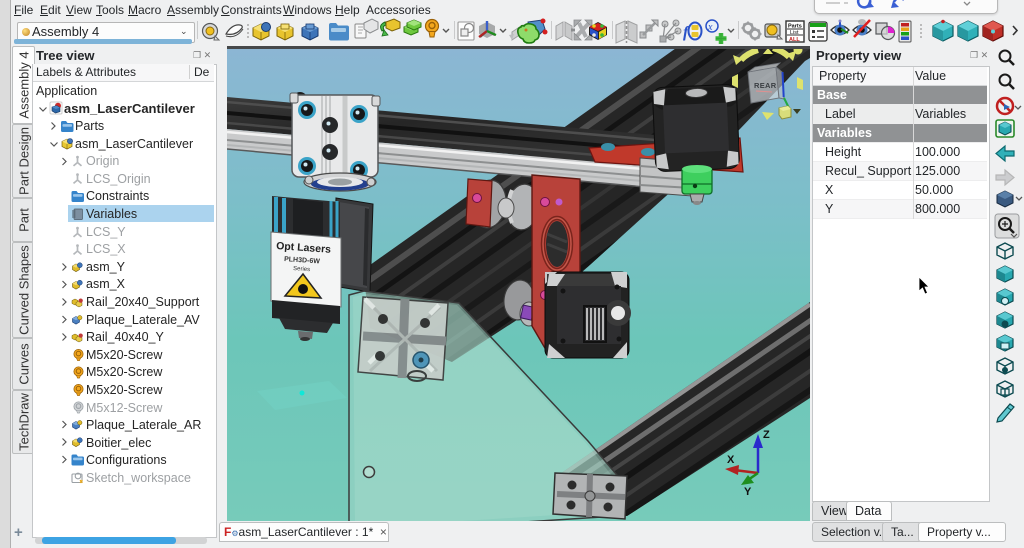 The width and height of the screenshot is (1024, 548). What do you see at coordinates (766, 435) in the screenshot?
I see `svg-text: Z` at bounding box center [766, 435].